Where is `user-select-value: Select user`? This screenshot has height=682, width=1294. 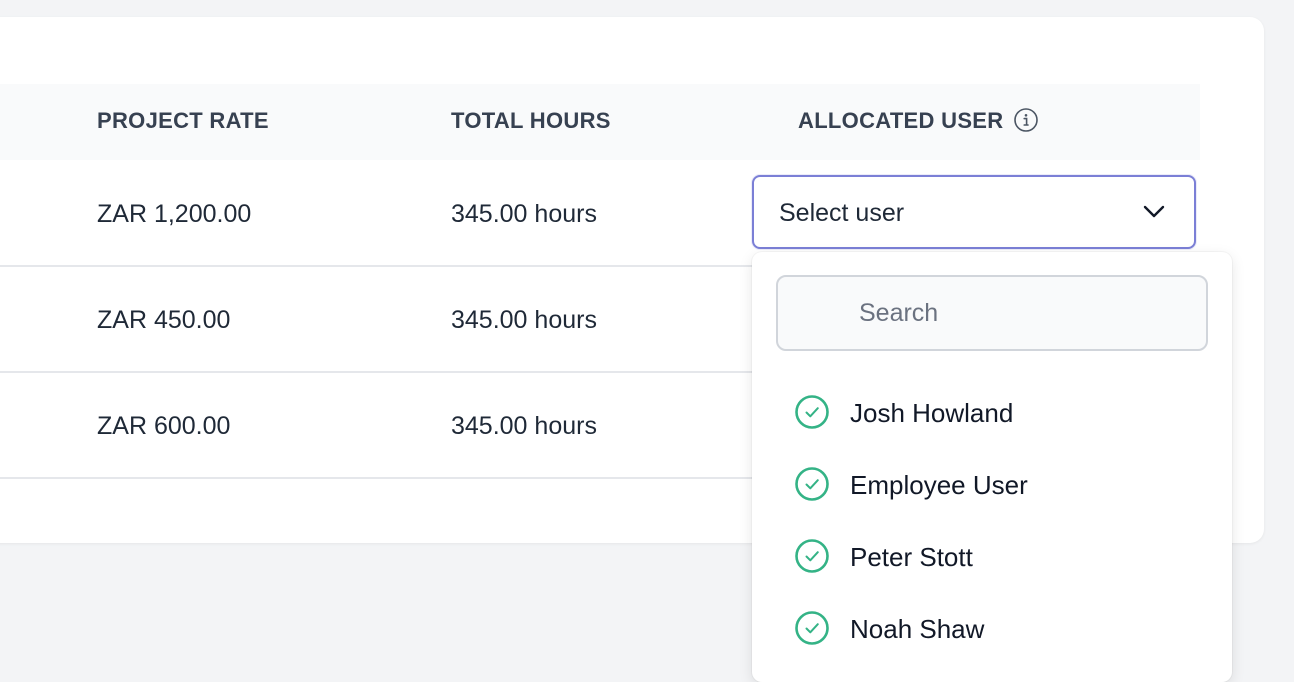
user-select-value: Select user is located at coordinates (842, 213).